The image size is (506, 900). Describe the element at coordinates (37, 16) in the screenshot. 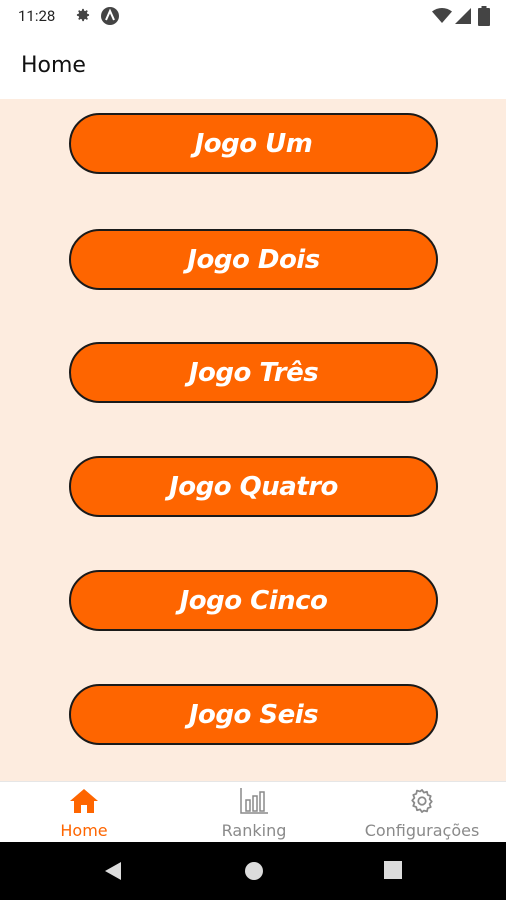

I see `status-time: 11:28` at that location.